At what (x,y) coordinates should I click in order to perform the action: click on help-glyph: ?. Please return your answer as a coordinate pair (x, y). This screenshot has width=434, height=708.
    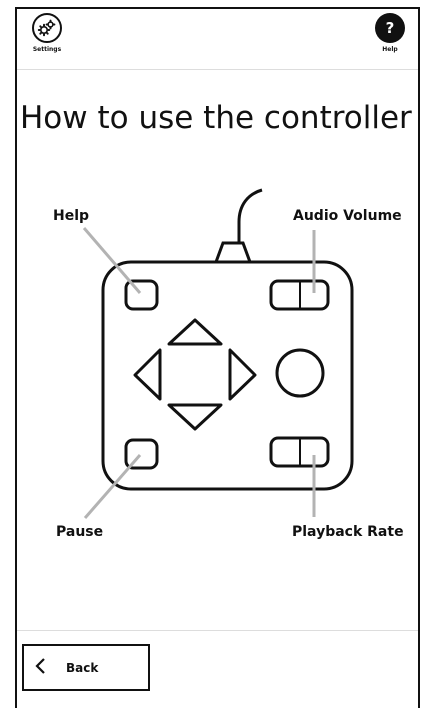
    Looking at the image, I should click on (390, 28).